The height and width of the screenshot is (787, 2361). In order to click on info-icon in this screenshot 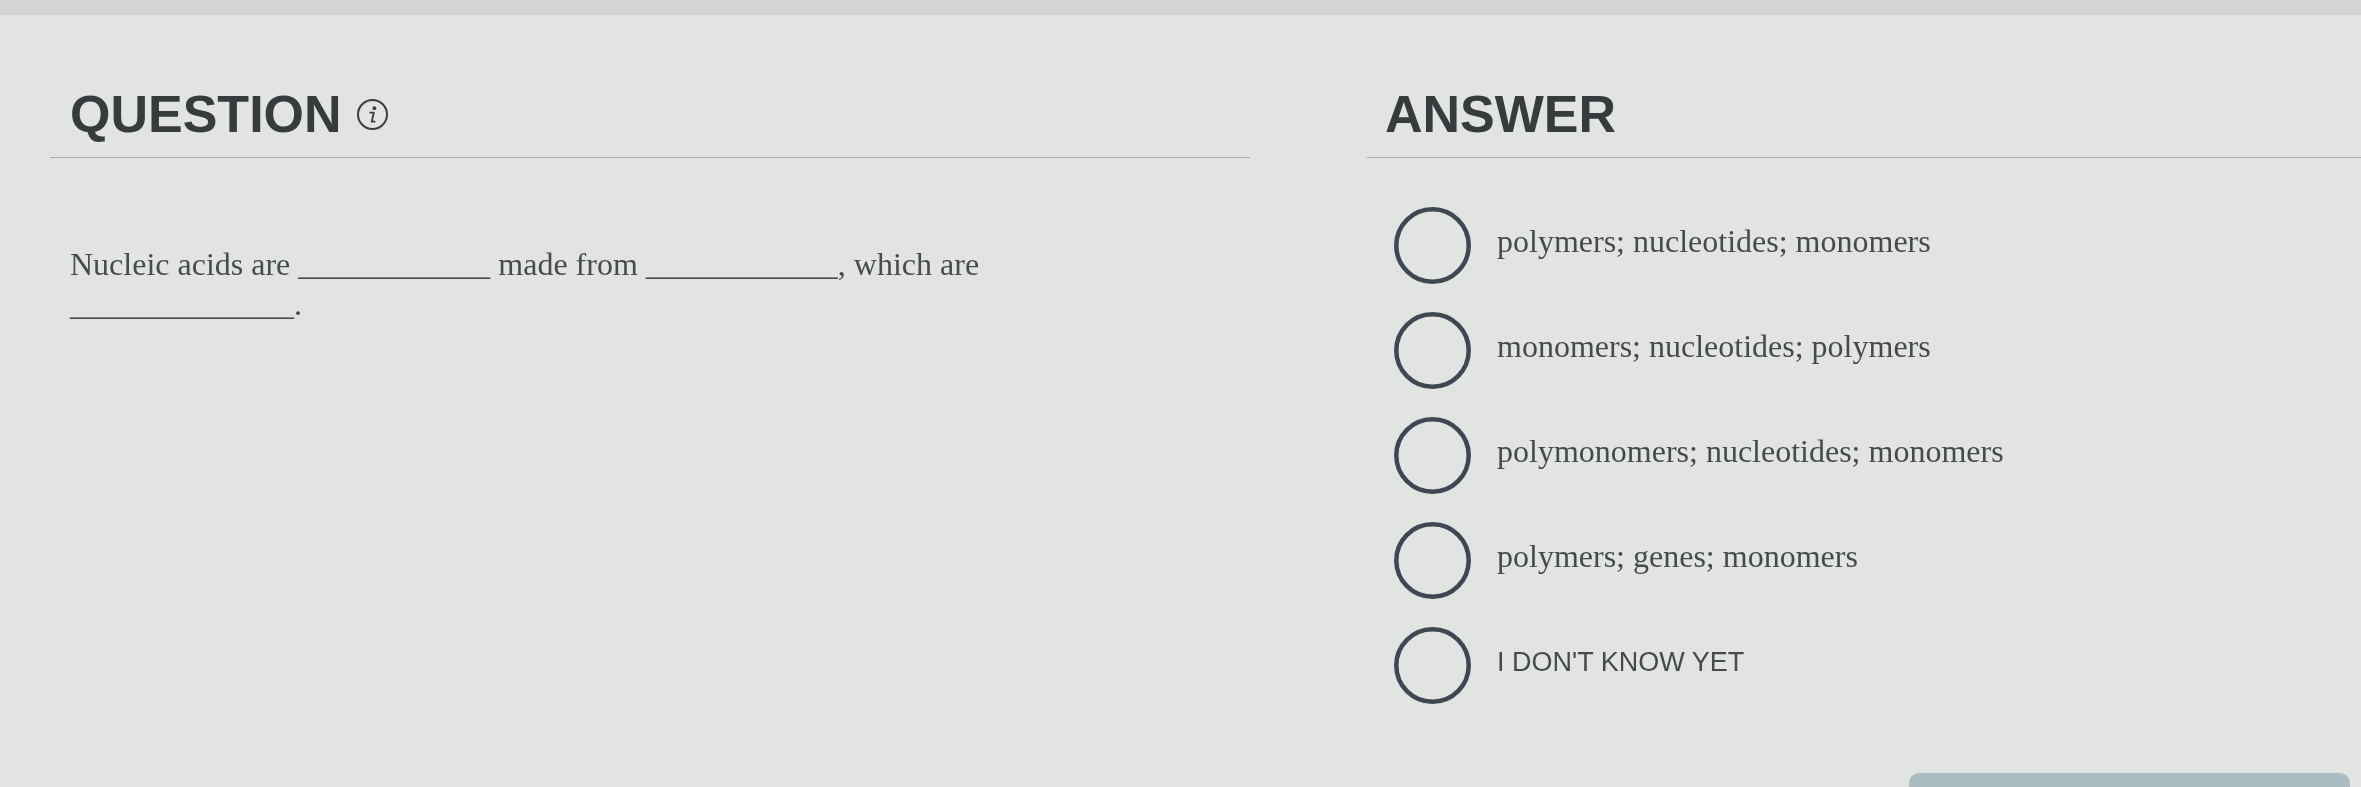, I will do `click(372, 114)`.